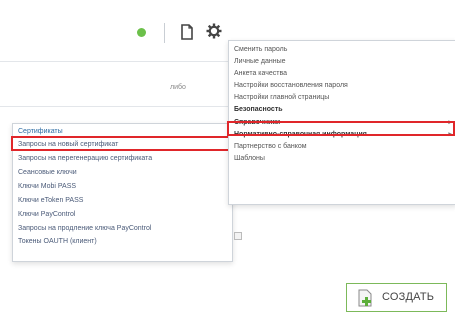 This screenshot has width=455, height=318. I want to click on submenu-item-etoken-keys: Ключи eToken PASS, so click(122, 201).